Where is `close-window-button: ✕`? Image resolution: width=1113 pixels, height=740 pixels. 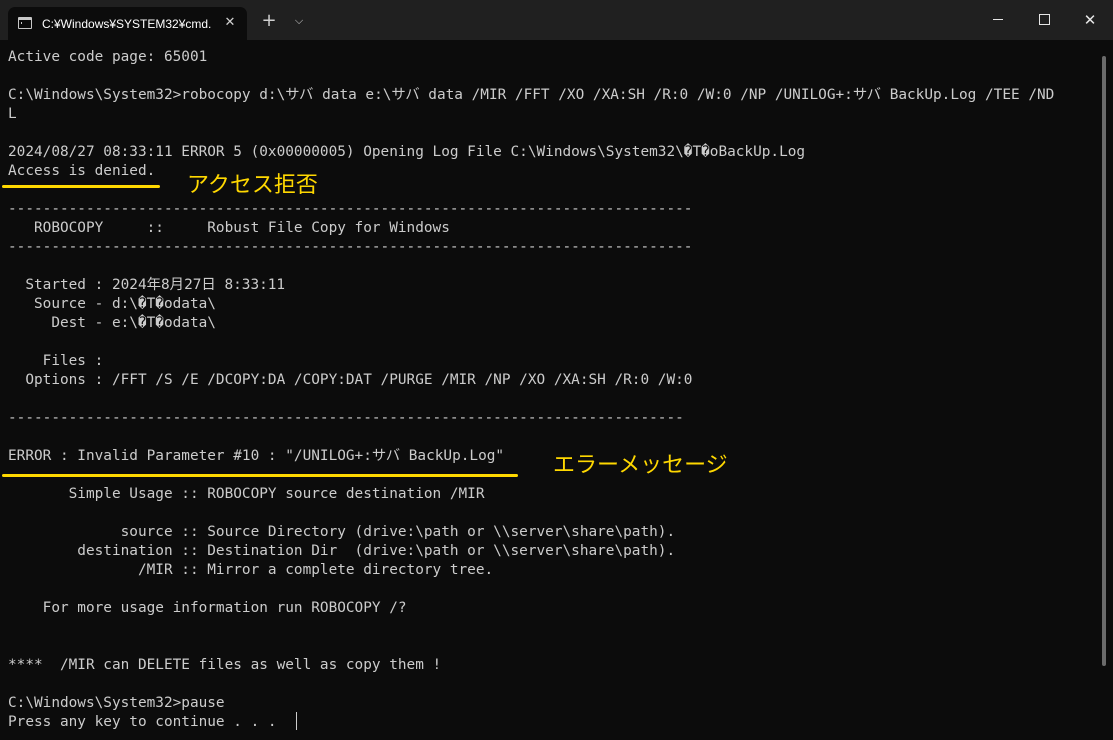
close-window-button: ✕ is located at coordinates (1090, 20).